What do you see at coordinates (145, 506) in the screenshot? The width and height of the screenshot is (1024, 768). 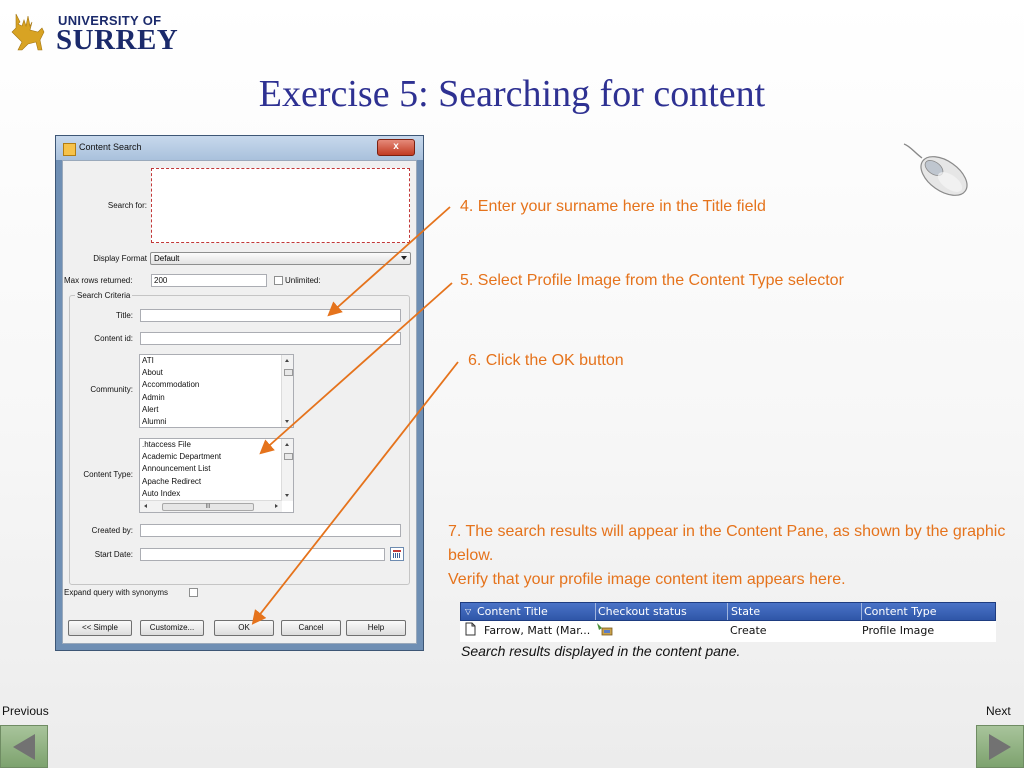 I see `scroll-left-icon` at bounding box center [145, 506].